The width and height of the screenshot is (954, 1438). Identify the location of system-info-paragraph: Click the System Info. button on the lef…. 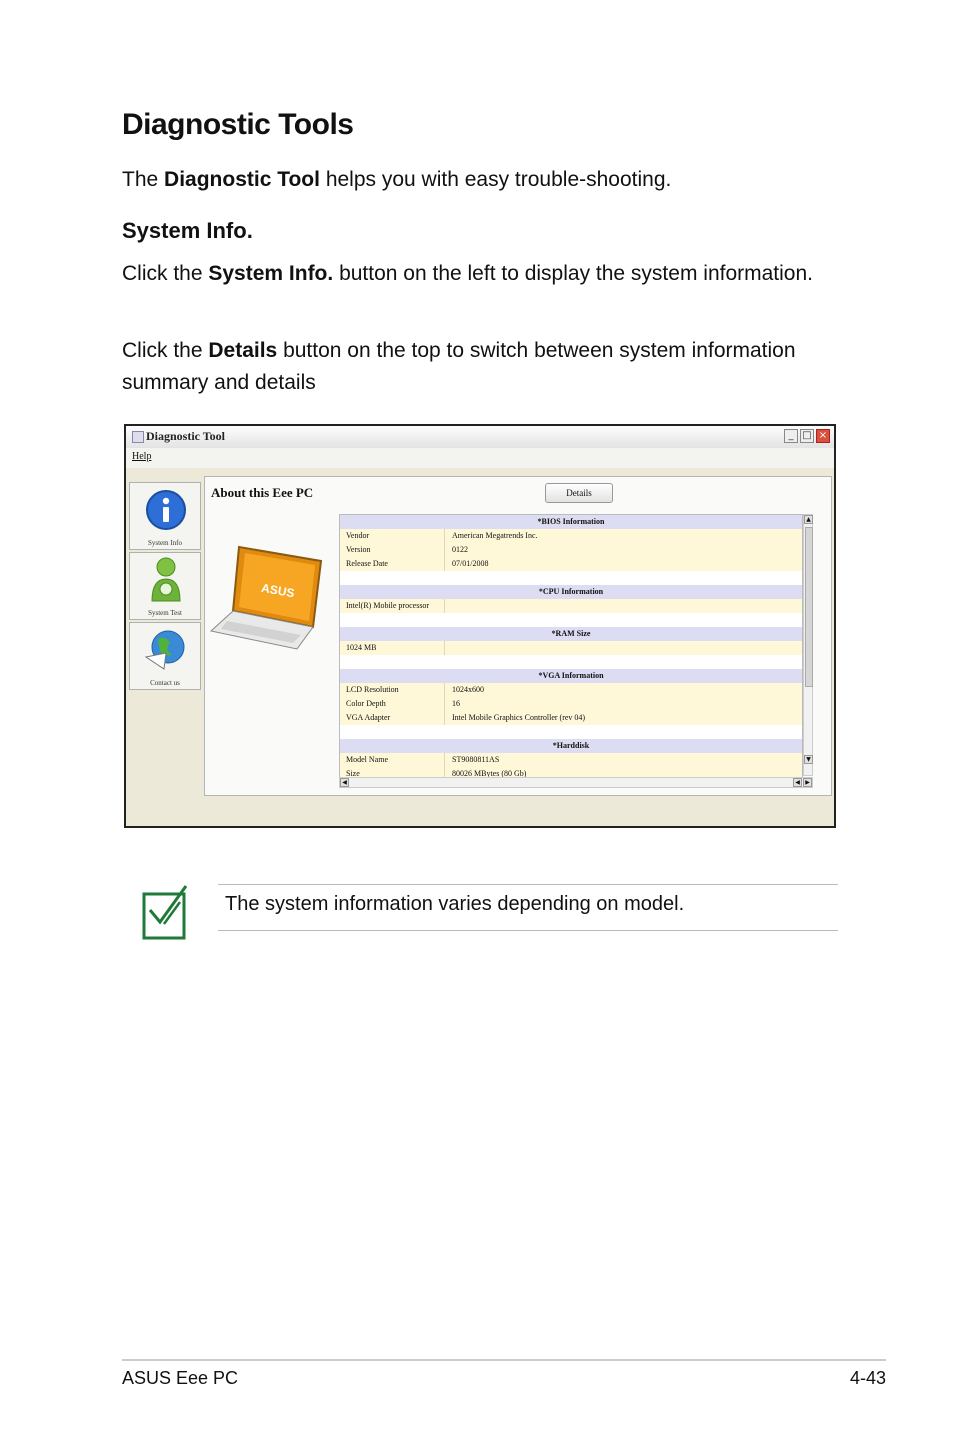
(467, 273).